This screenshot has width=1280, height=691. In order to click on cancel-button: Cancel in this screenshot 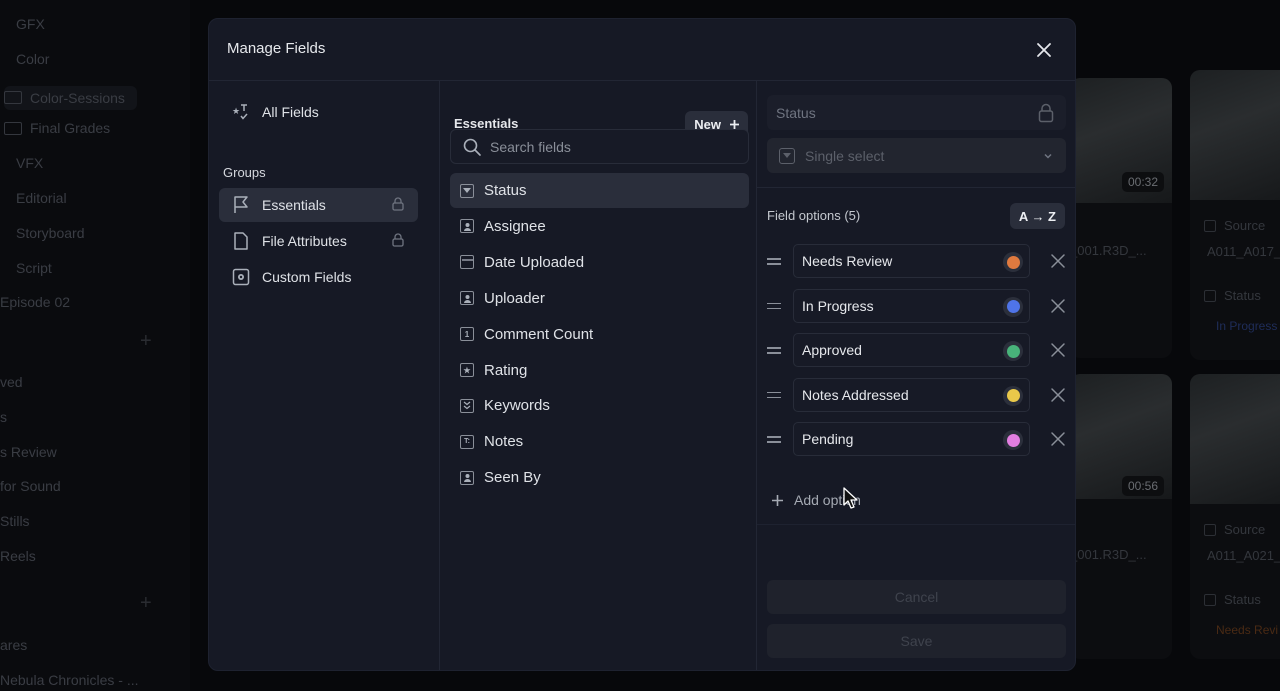, I will do `click(916, 597)`.